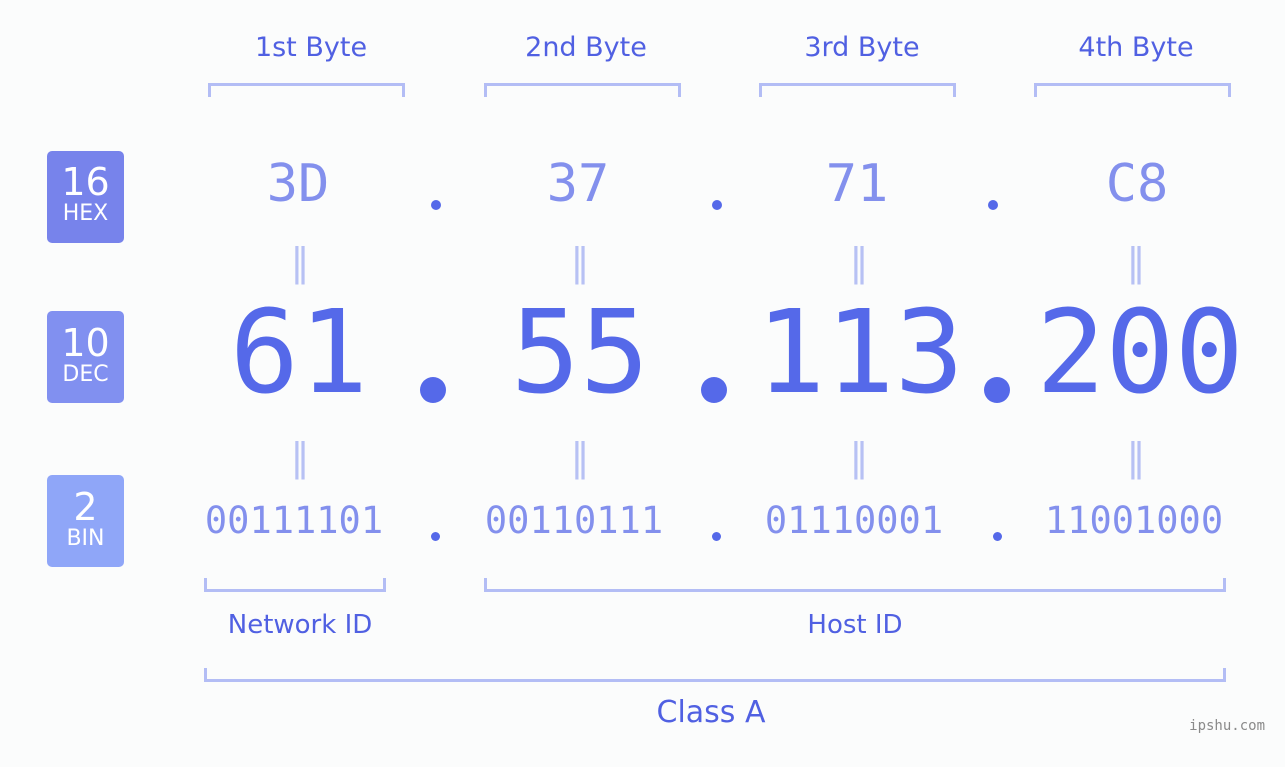  What do you see at coordinates (85, 538) in the screenshot?
I see `bin-badge-label: BIN` at bounding box center [85, 538].